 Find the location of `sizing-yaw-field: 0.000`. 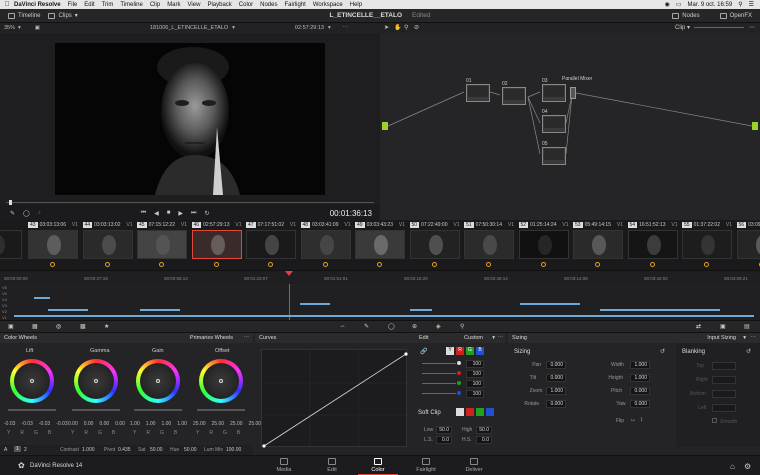

sizing-yaw-field: 0.000 is located at coordinates (640, 404).